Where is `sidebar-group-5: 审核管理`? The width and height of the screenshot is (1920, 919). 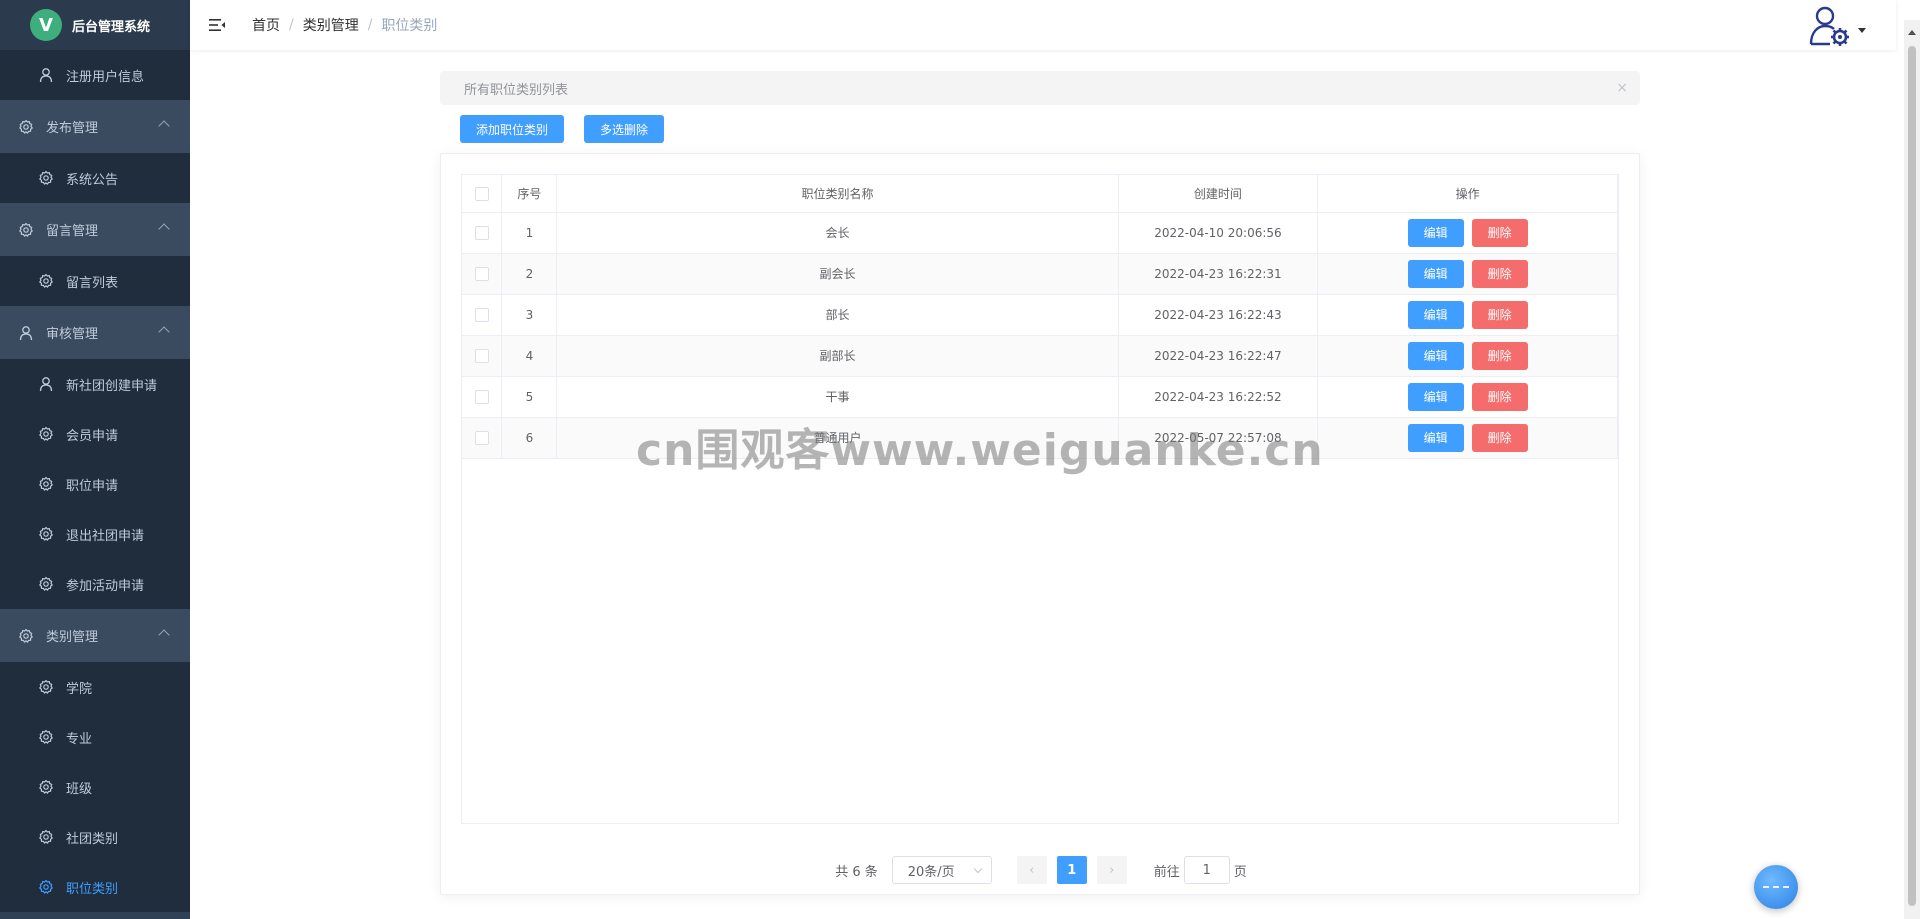
sidebar-group-5: 审核管理 is located at coordinates (95, 332).